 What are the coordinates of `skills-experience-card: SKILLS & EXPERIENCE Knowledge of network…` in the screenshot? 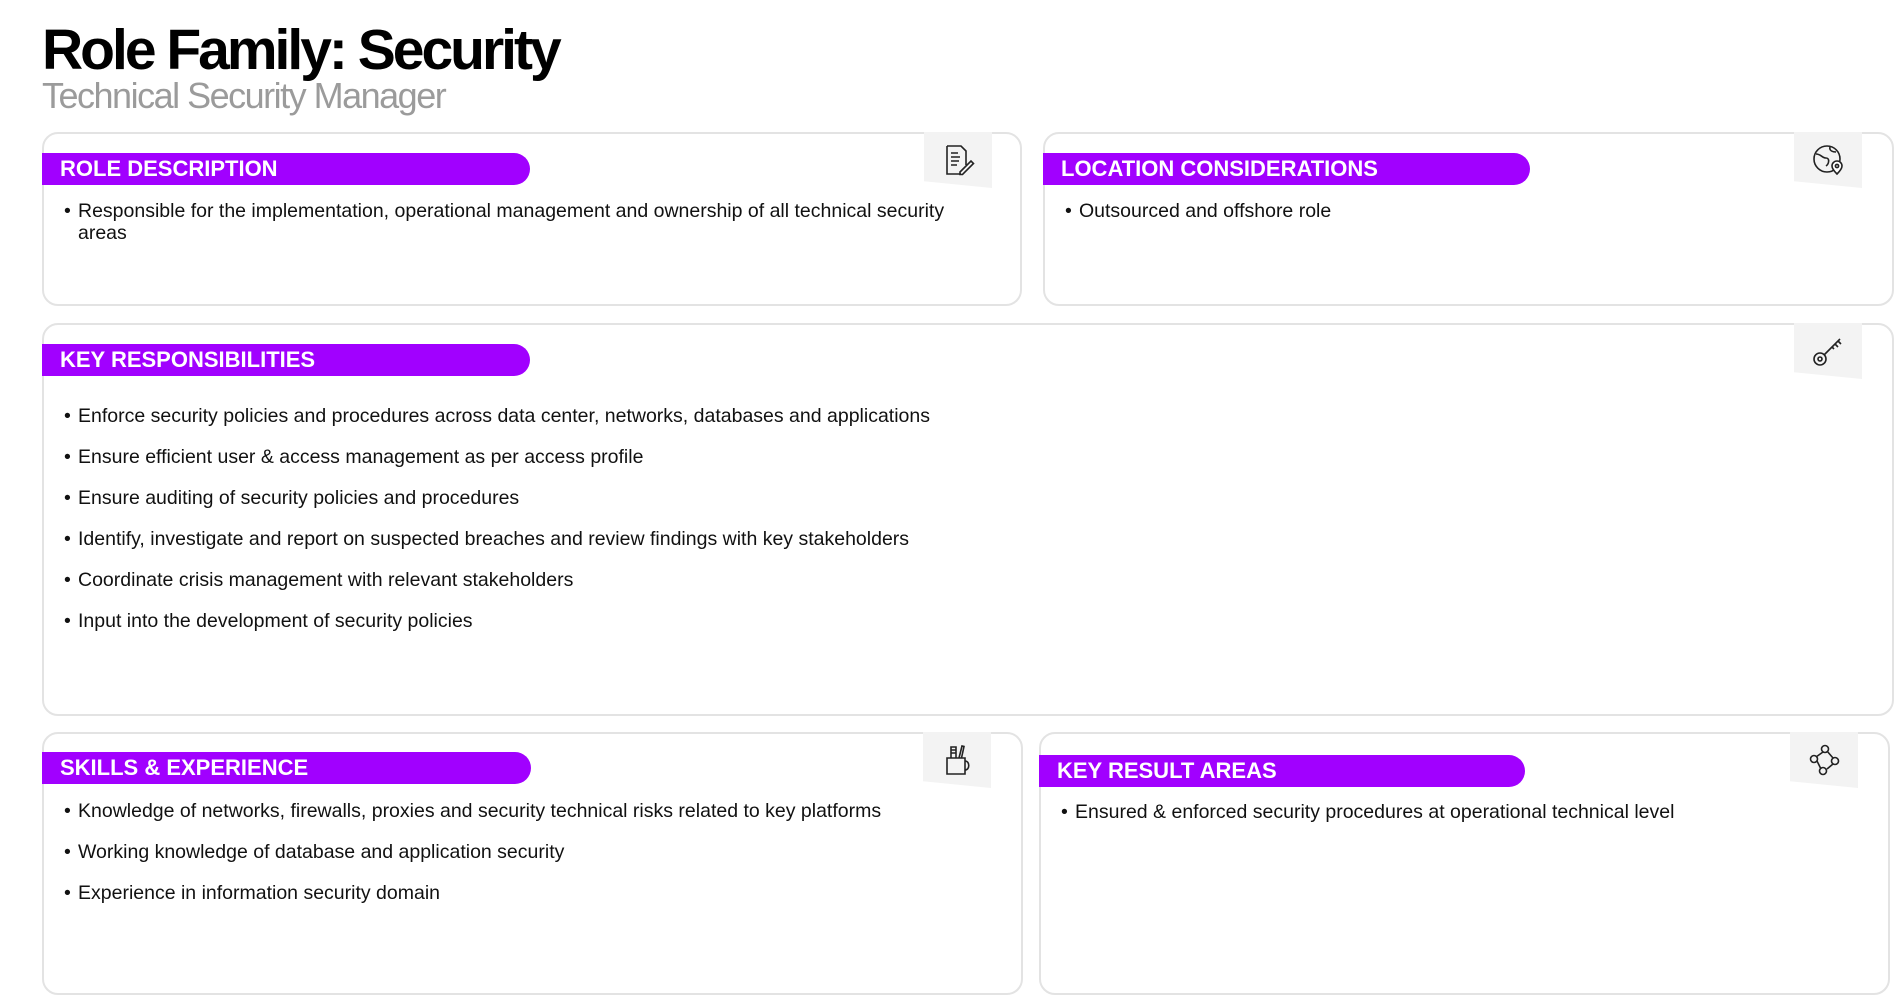 It's located at (532, 863).